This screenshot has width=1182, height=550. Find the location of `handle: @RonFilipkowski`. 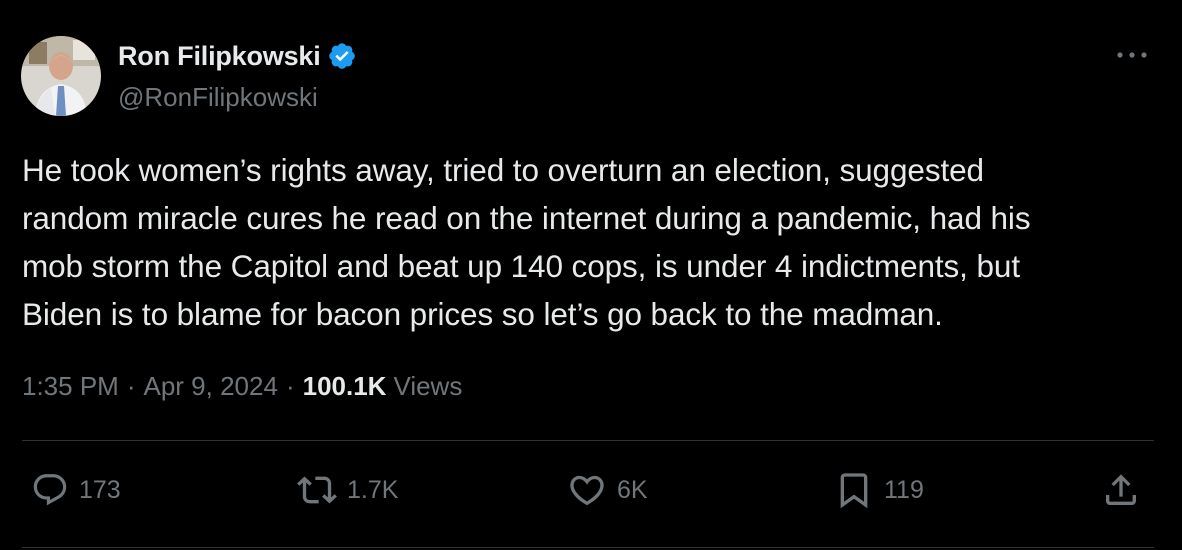

handle: @RonFilipkowski is located at coordinates (237, 97).